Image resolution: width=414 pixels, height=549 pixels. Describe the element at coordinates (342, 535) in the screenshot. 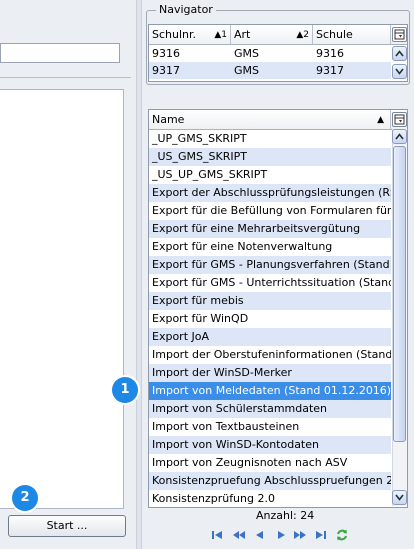

I see `refresh-icon` at that location.